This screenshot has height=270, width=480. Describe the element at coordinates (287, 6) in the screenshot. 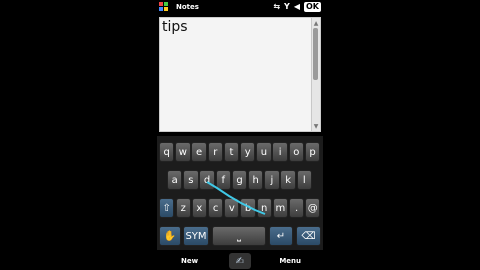

I see `signal-icon: Y` at that location.